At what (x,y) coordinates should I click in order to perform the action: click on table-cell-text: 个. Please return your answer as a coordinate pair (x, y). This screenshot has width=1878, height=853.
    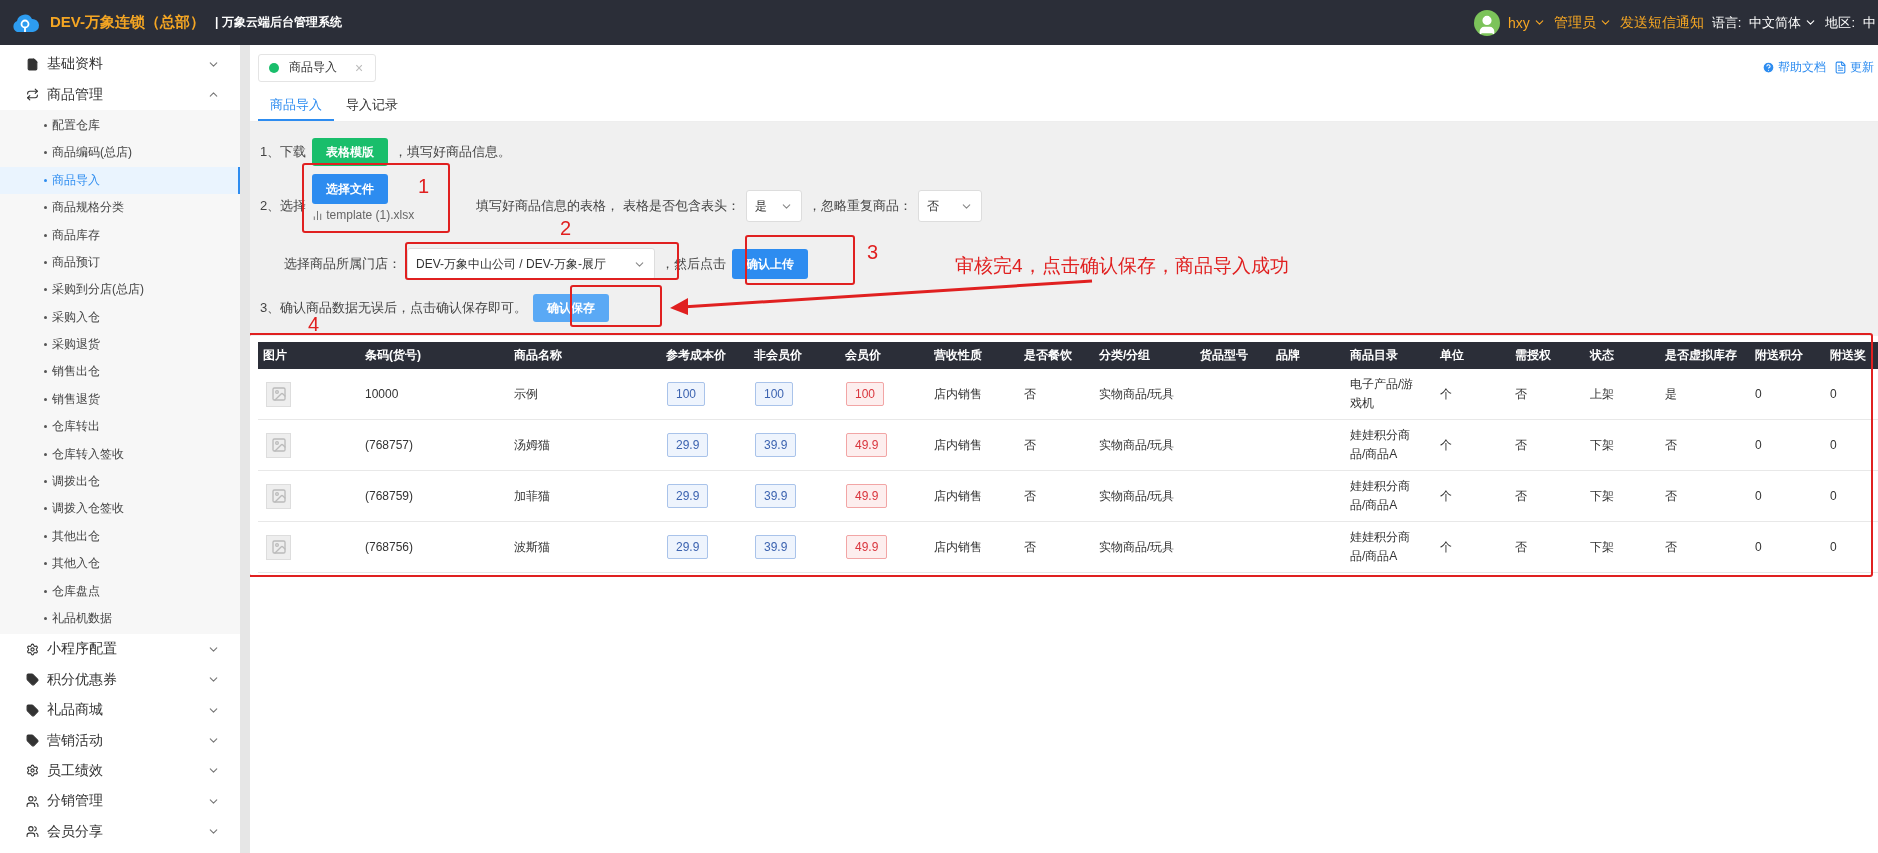
    Looking at the image, I should click on (1446, 547).